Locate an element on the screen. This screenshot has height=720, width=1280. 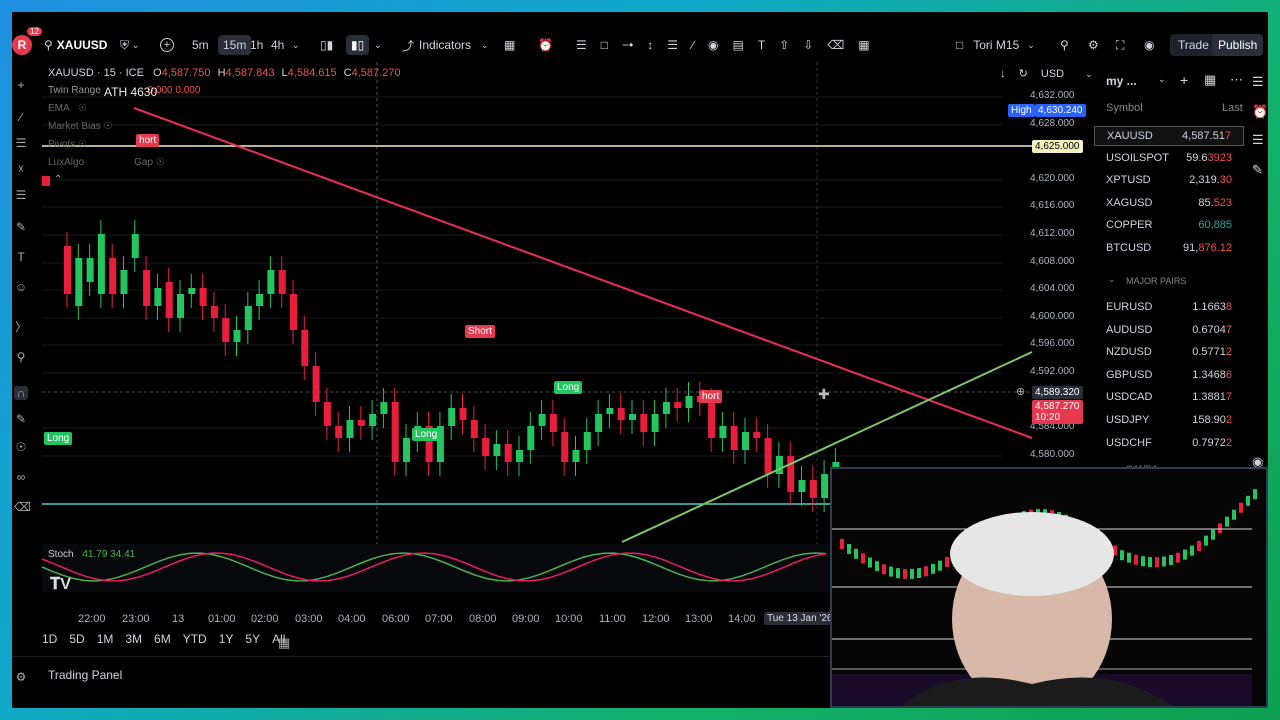
layouts-button: ▦ is located at coordinates (509, 45).